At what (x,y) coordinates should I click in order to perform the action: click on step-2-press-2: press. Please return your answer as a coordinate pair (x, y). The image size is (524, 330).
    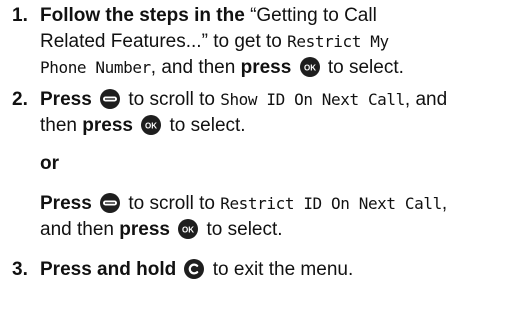
    Looking at the image, I should click on (107, 125).